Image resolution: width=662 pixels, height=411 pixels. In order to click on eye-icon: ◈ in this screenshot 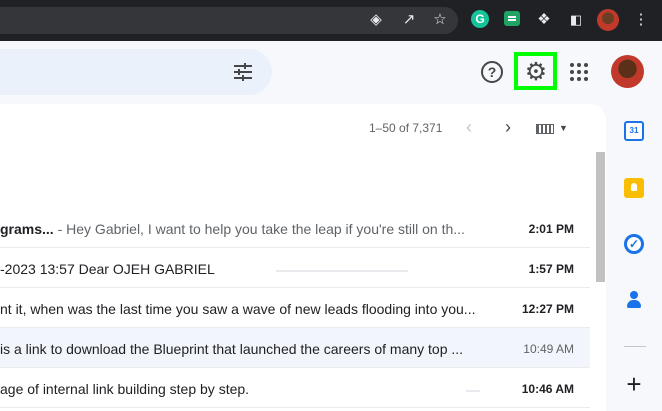, I will do `click(376, 20)`.